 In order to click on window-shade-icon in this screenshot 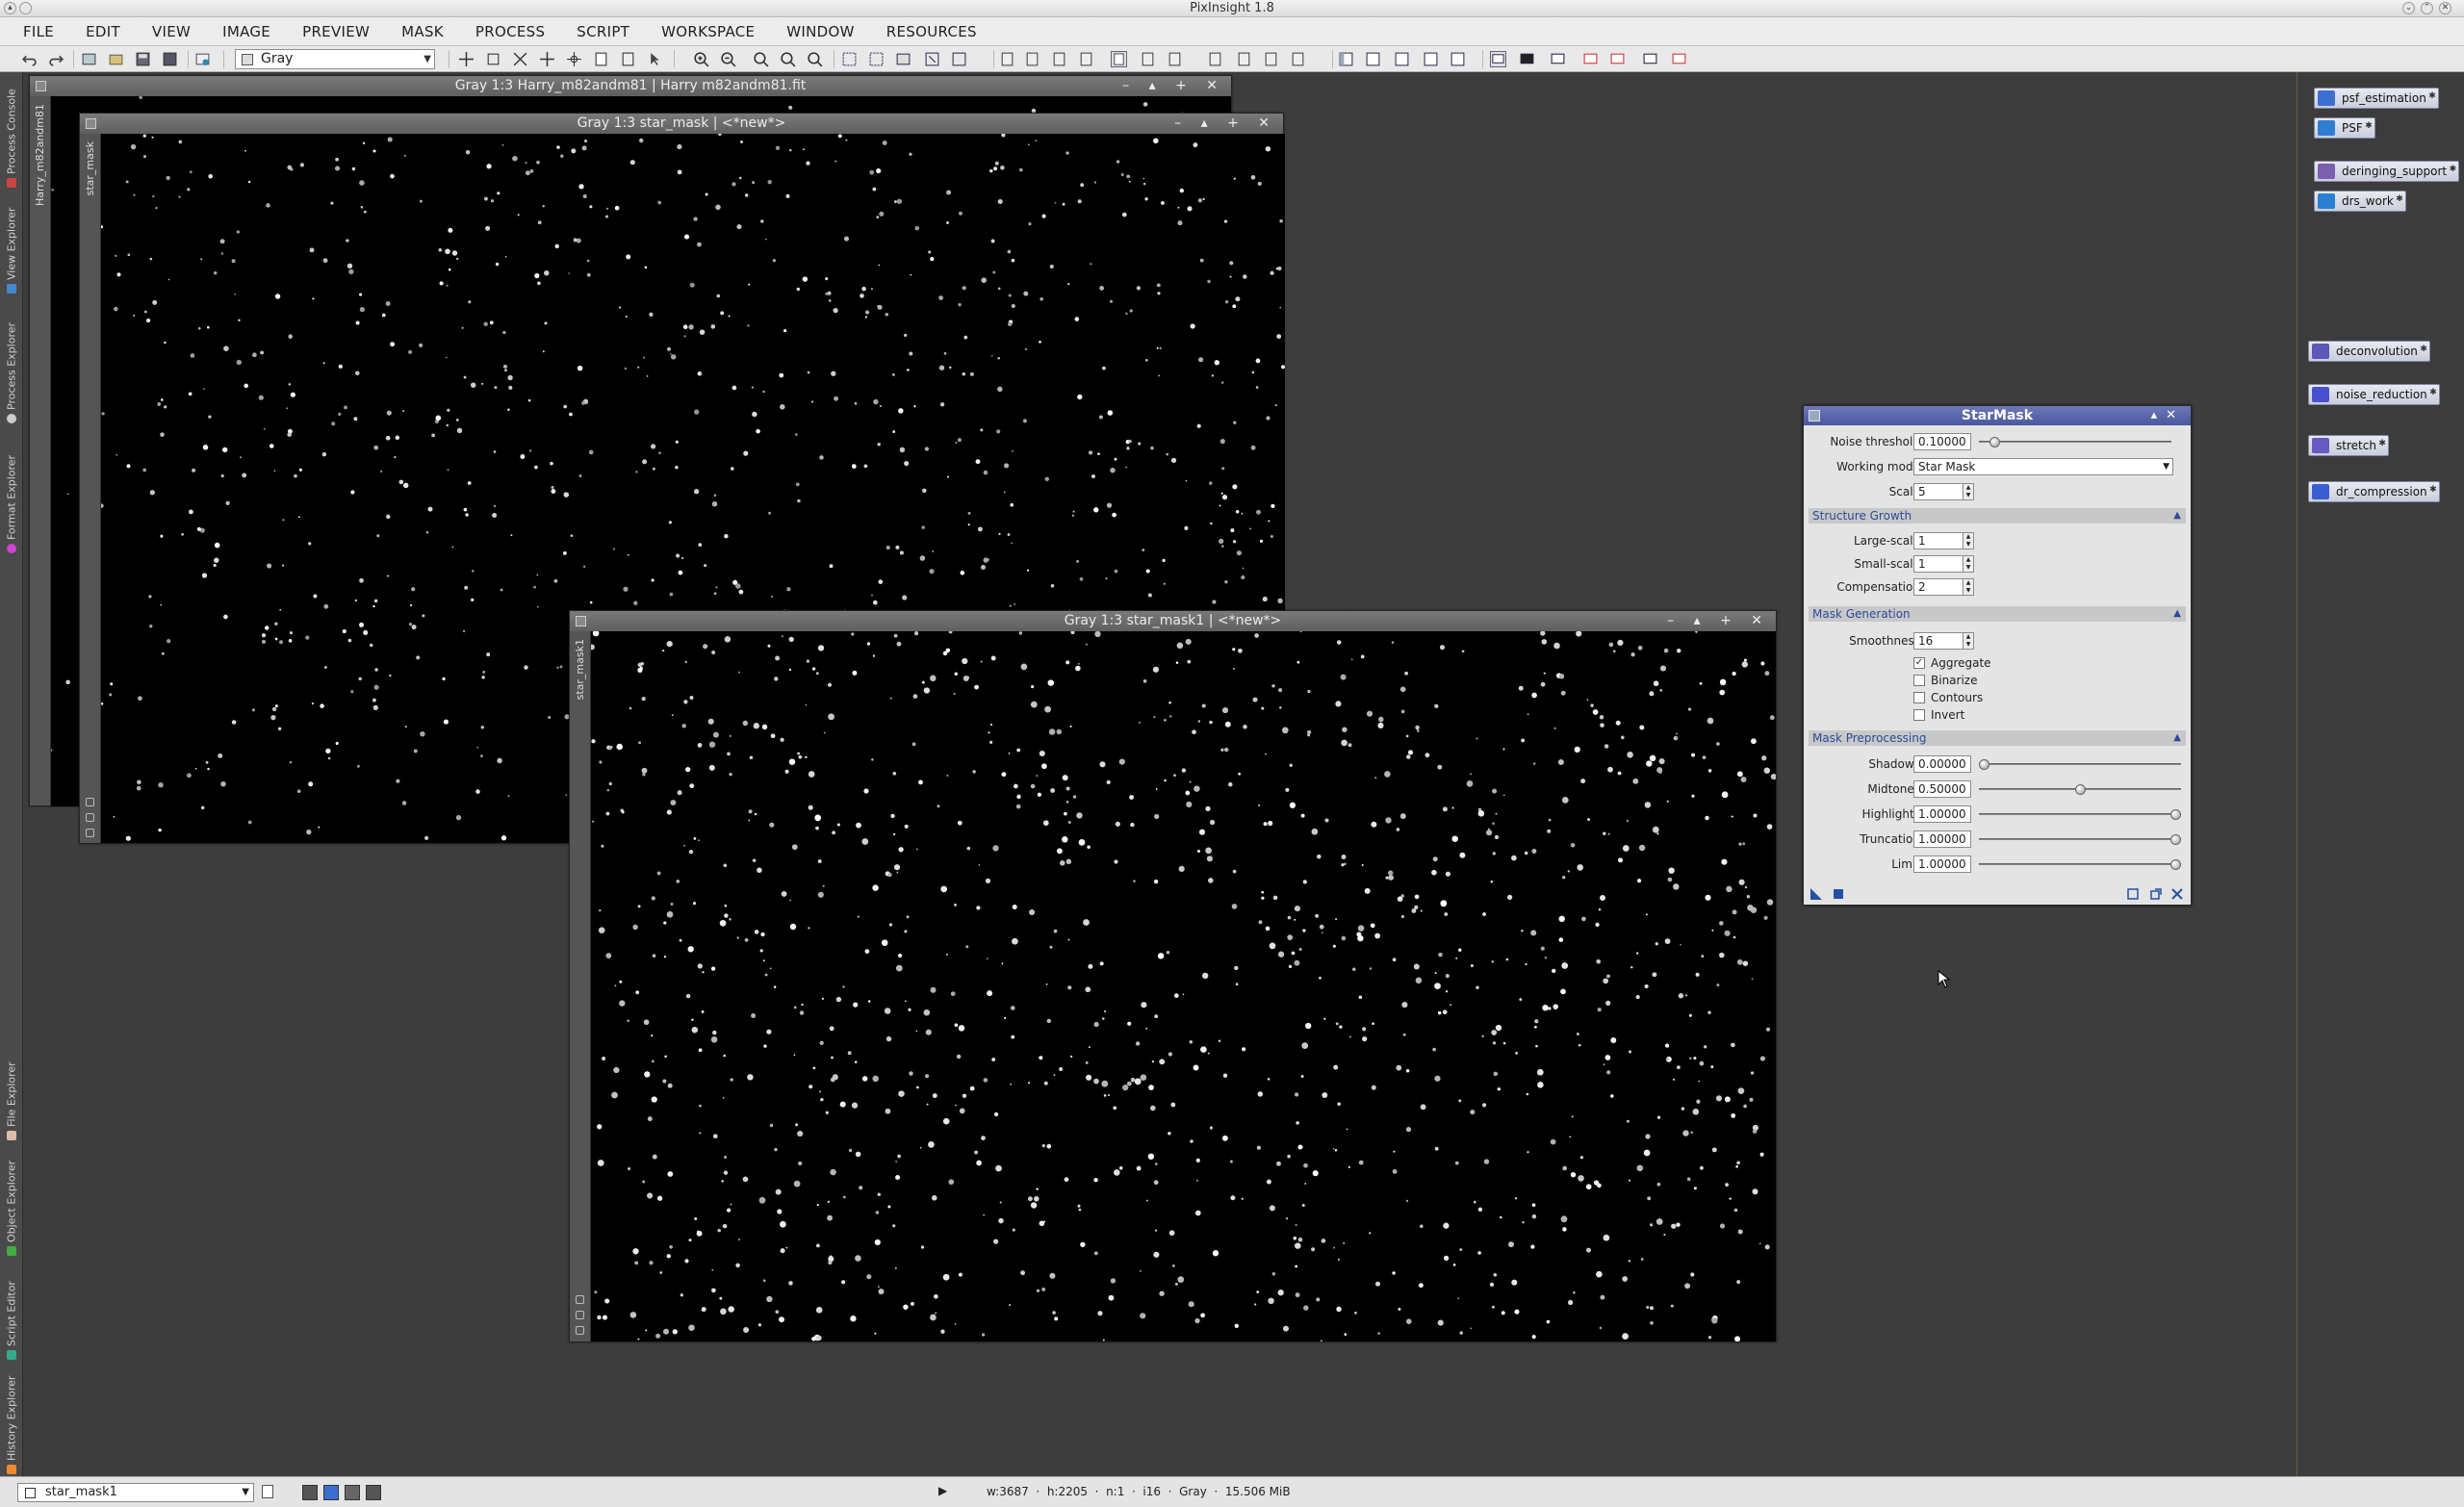, I will do `click(25, 8)`.